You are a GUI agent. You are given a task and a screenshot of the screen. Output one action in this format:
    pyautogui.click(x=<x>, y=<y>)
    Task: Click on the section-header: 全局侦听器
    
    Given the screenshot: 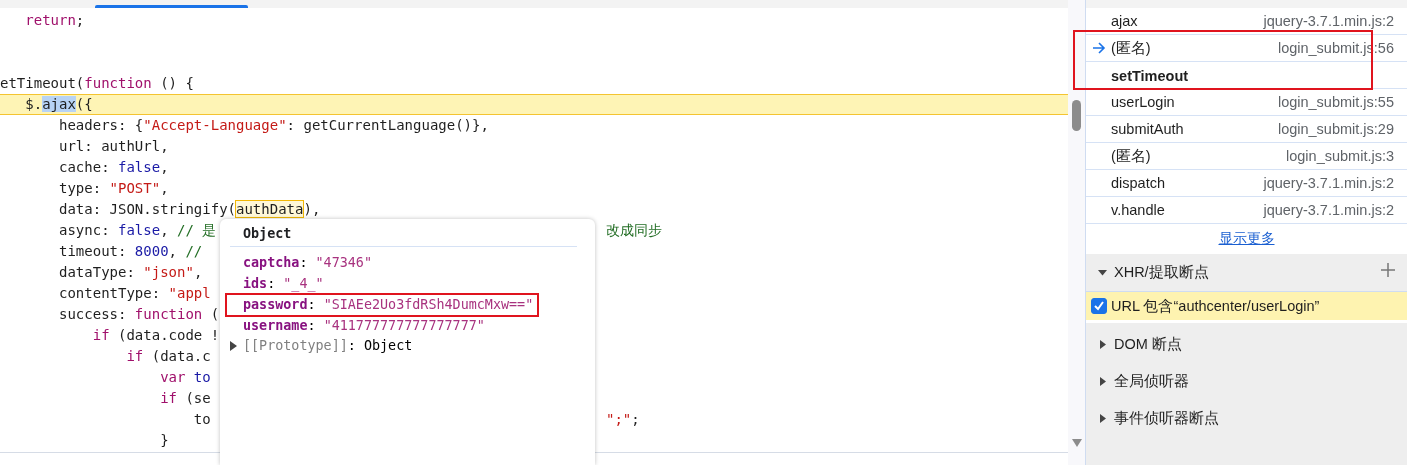 What is the action you would take?
    pyautogui.click(x=1246, y=381)
    